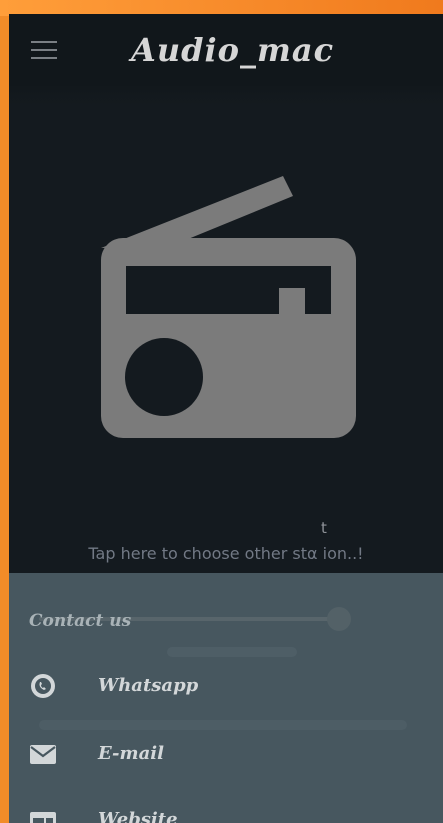  What do you see at coordinates (324, 528) in the screenshot?
I see `hint-fragment: t` at bounding box center [324, 528].